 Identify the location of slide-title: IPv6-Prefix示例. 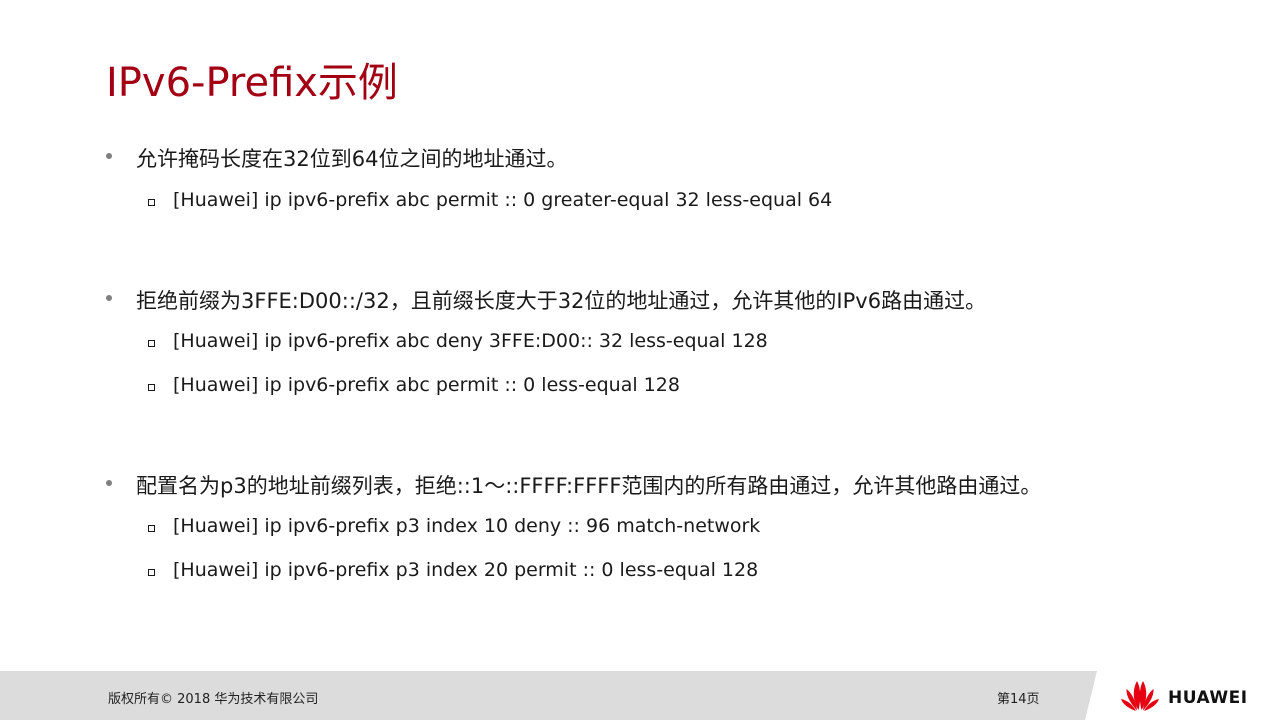
(252, 83).